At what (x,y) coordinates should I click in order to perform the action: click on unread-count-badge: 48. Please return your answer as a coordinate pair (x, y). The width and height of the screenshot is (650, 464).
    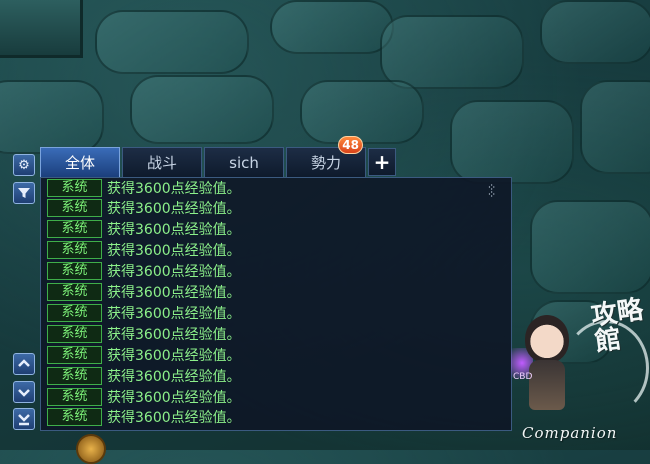
    Looking at the image, I should click on (350, 145).